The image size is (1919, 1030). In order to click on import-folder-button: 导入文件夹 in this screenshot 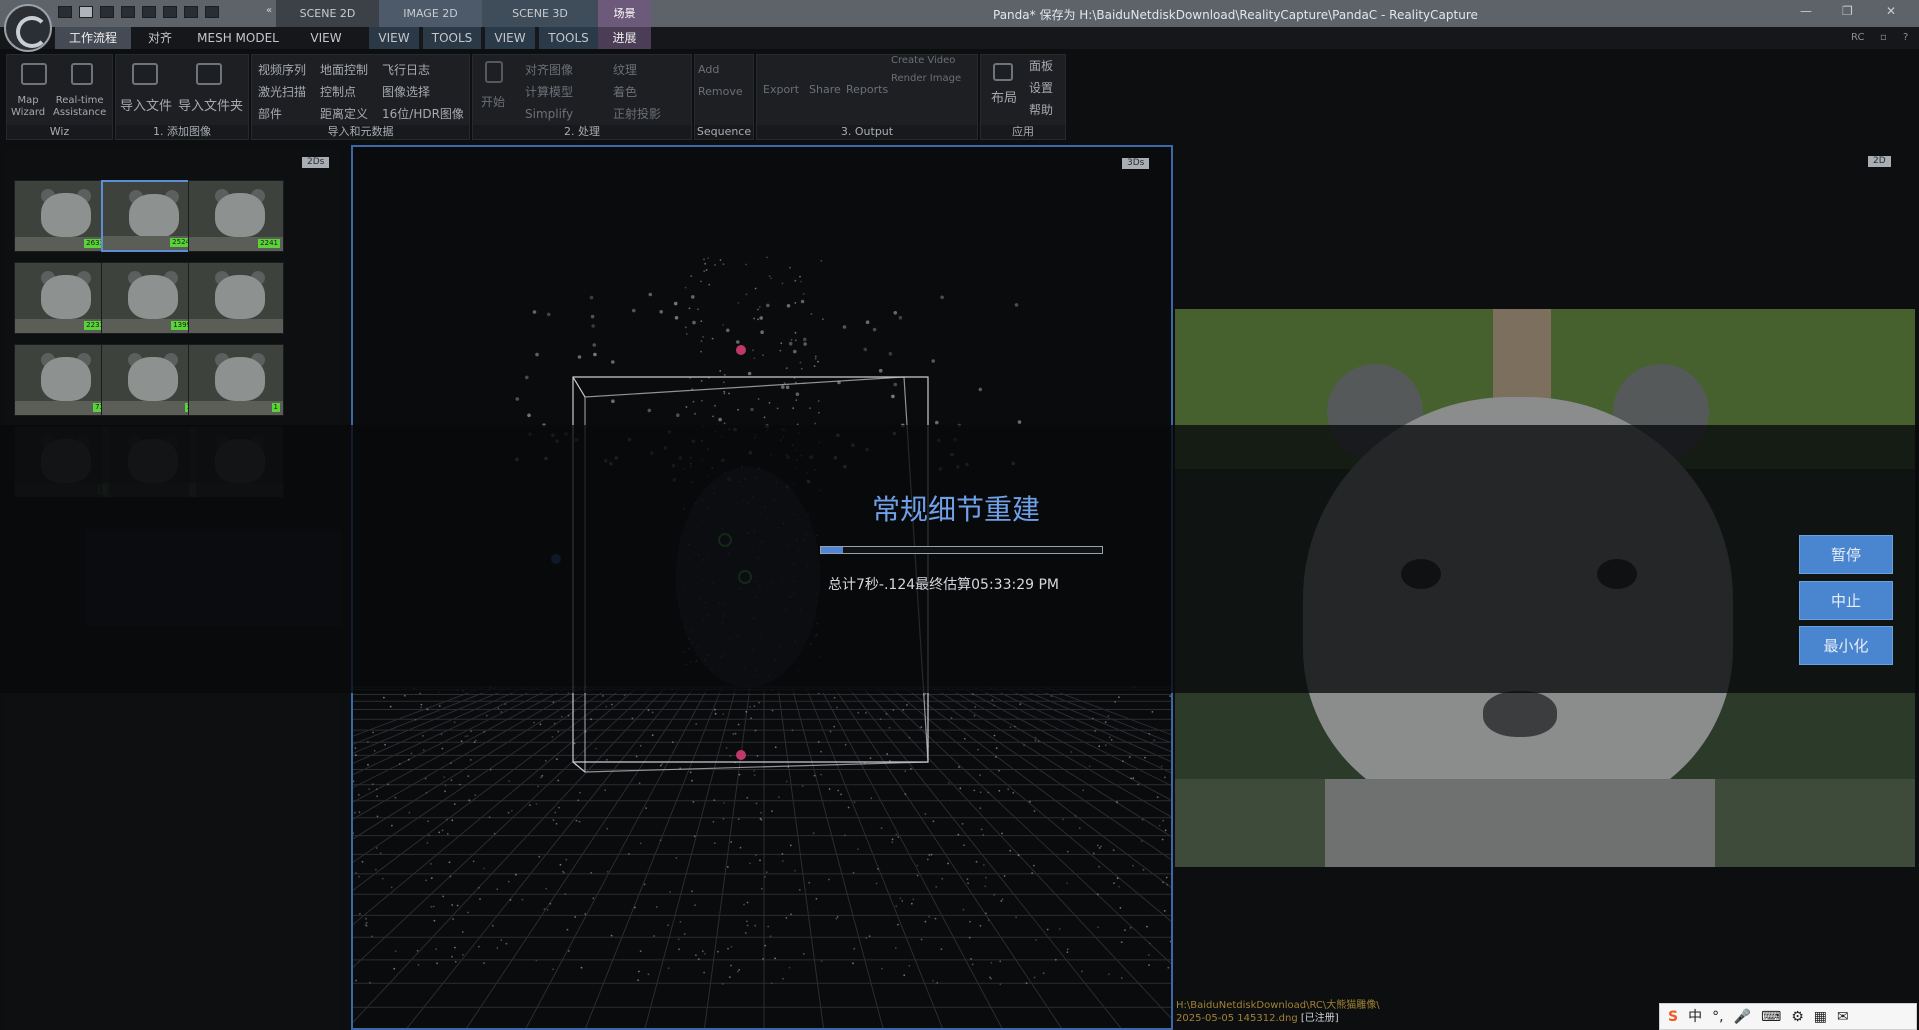, I will do `click(210, 104)`.